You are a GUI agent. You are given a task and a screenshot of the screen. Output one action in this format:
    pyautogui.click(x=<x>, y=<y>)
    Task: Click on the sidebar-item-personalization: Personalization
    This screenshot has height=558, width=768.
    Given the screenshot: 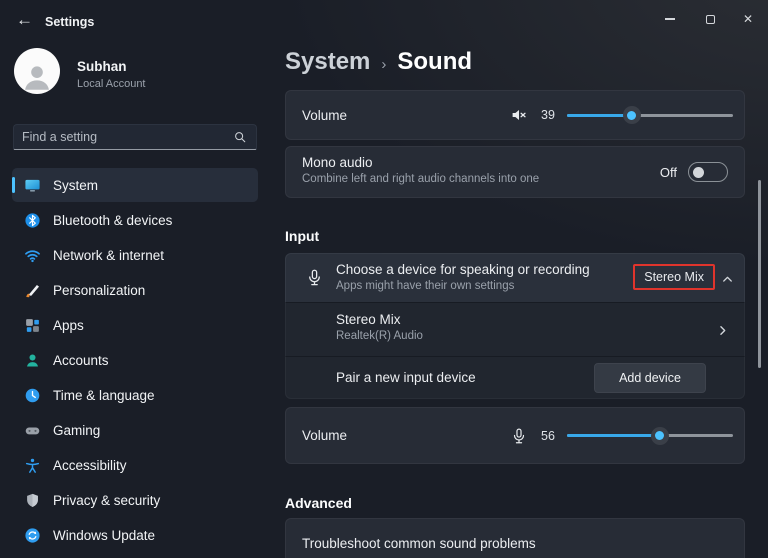 What is the action you would take?
    pyautogui.click(x=135, y=290)
    